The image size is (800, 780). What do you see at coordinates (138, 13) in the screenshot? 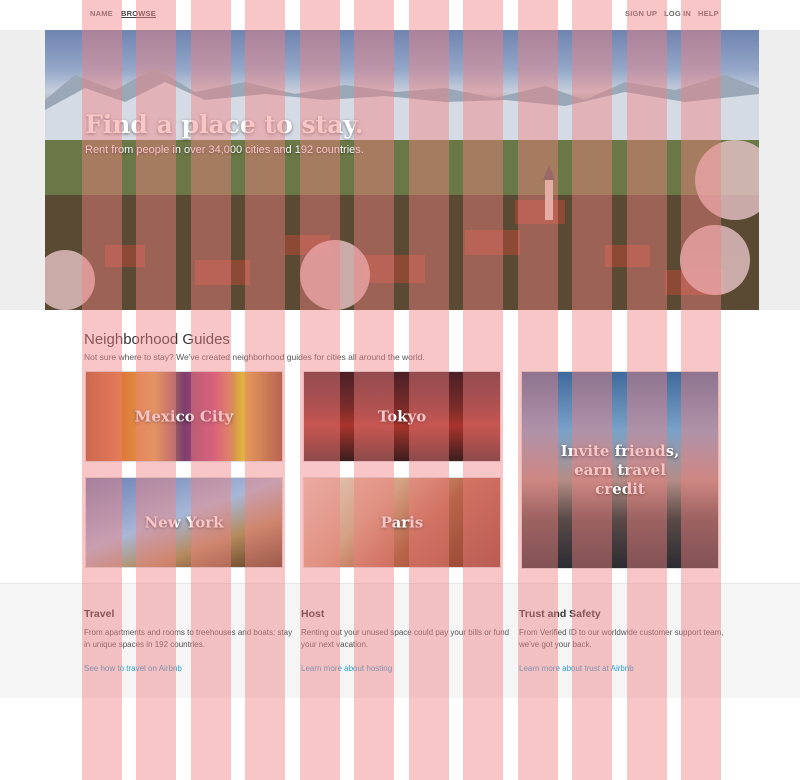
I see `nav-browse-link: BROWSE` at bounding box center [138, 13].